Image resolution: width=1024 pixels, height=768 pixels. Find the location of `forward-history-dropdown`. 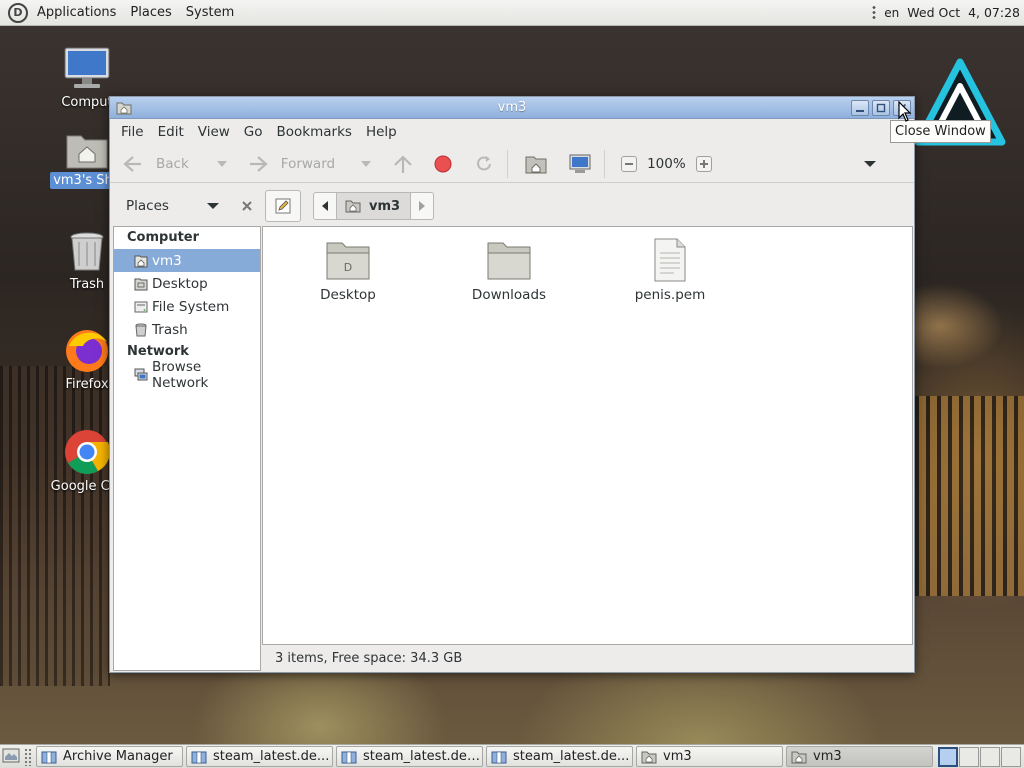

forward-history-dropdown is located at coordinates (366, 164).